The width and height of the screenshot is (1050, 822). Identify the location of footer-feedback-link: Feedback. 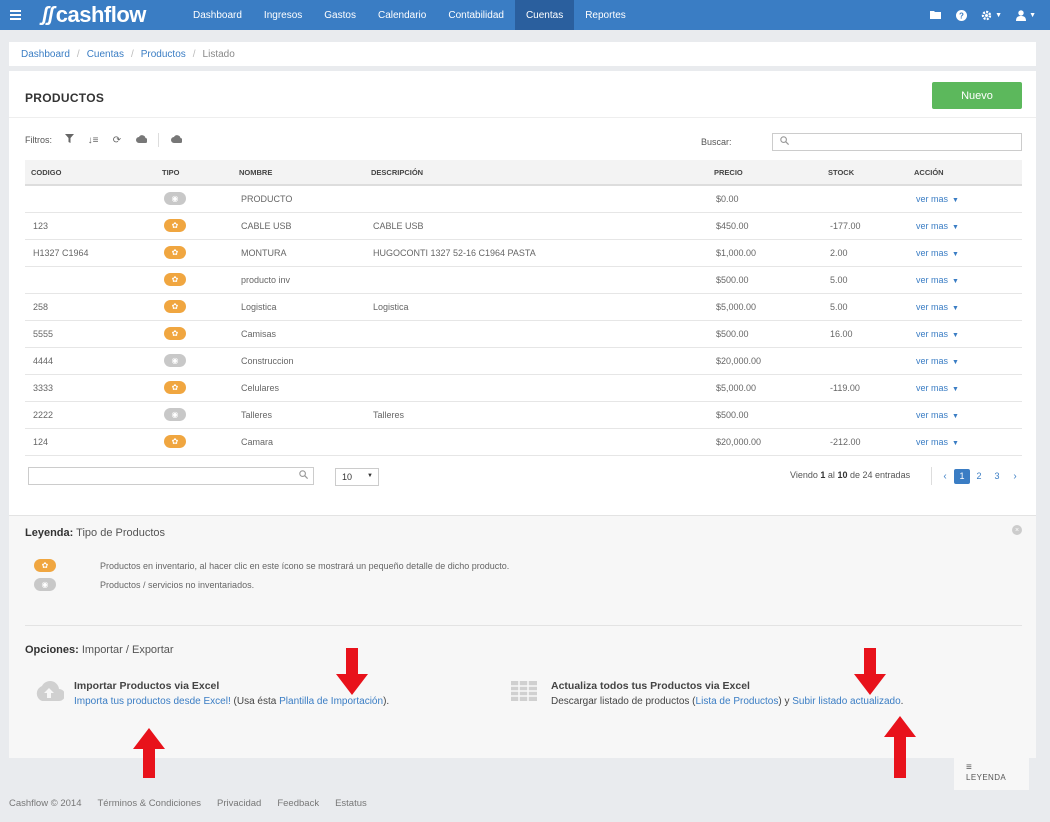
(298, 803).